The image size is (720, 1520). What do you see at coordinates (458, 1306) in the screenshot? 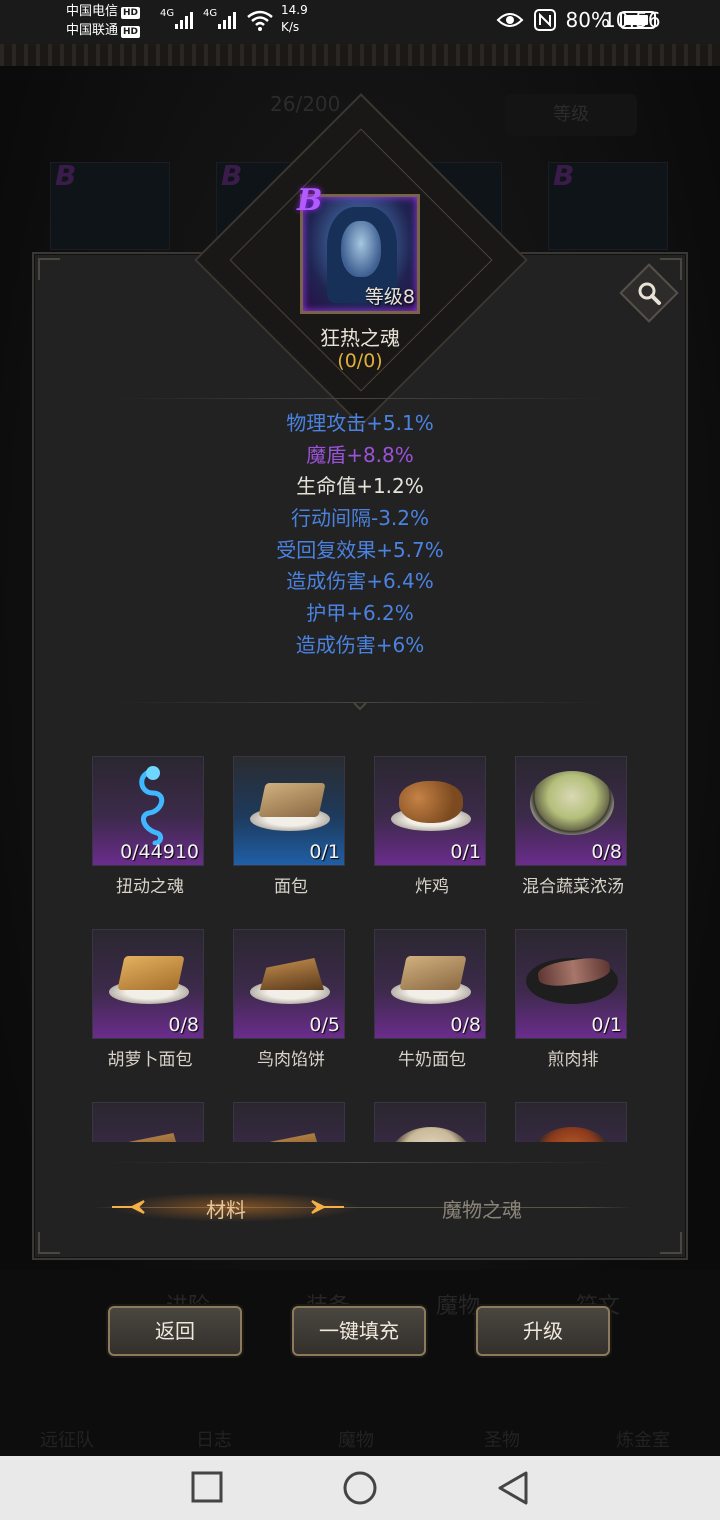
I see `bg-tab: 魔物` at bounding box center [458, 1306].